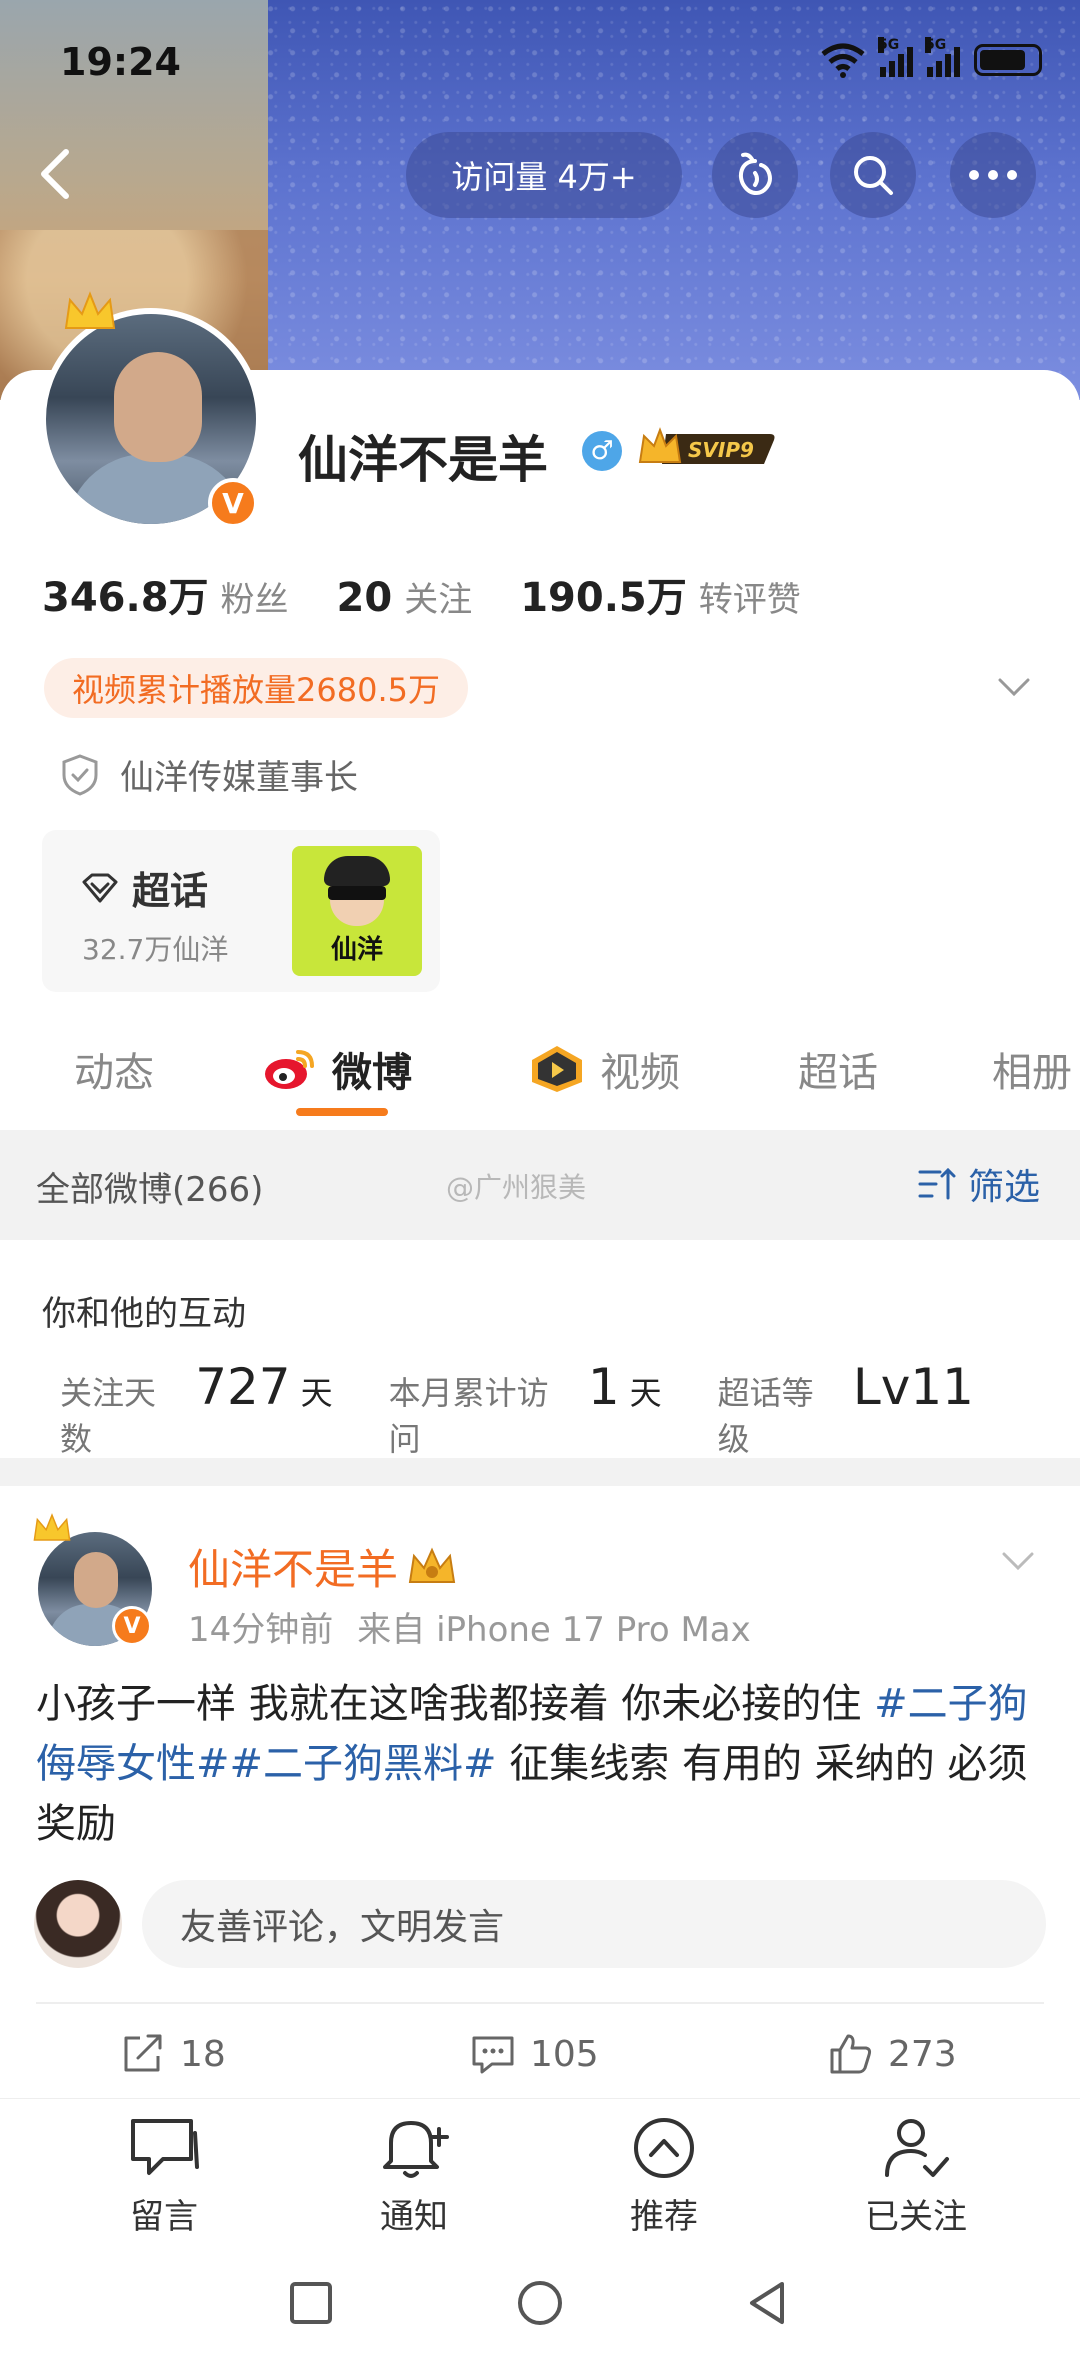 The width and height of the screenshot is (1080, 2376). Describe the element at coordinates (540, 63) in the screenshot. I see `status-bar: 19:24 5G 5G` at that location.